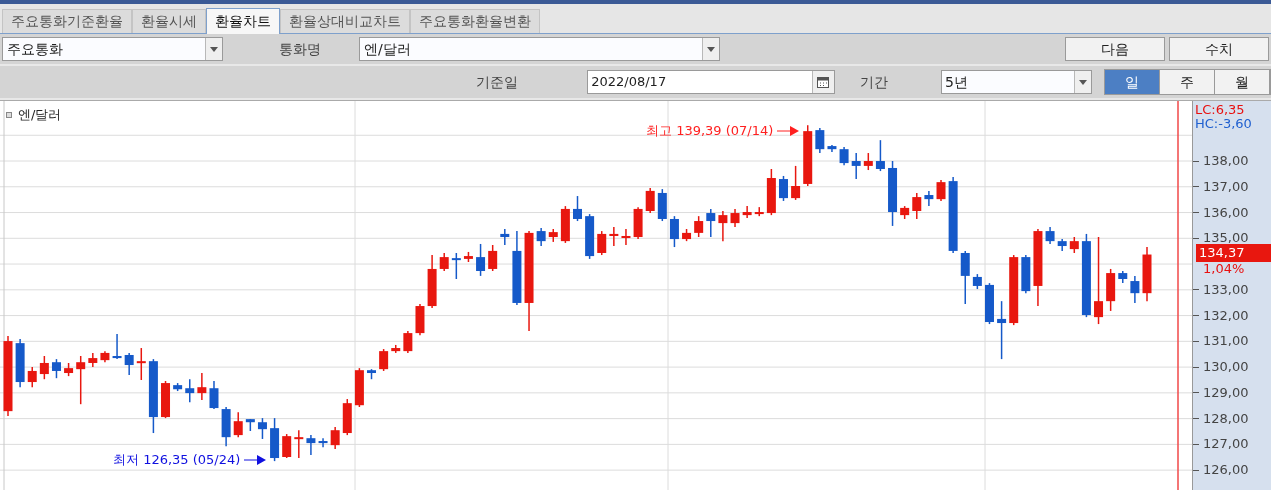  Describe the element at coordinates (1226, 418) in the screenshot. I see `axis-label: 128,00` at that location.